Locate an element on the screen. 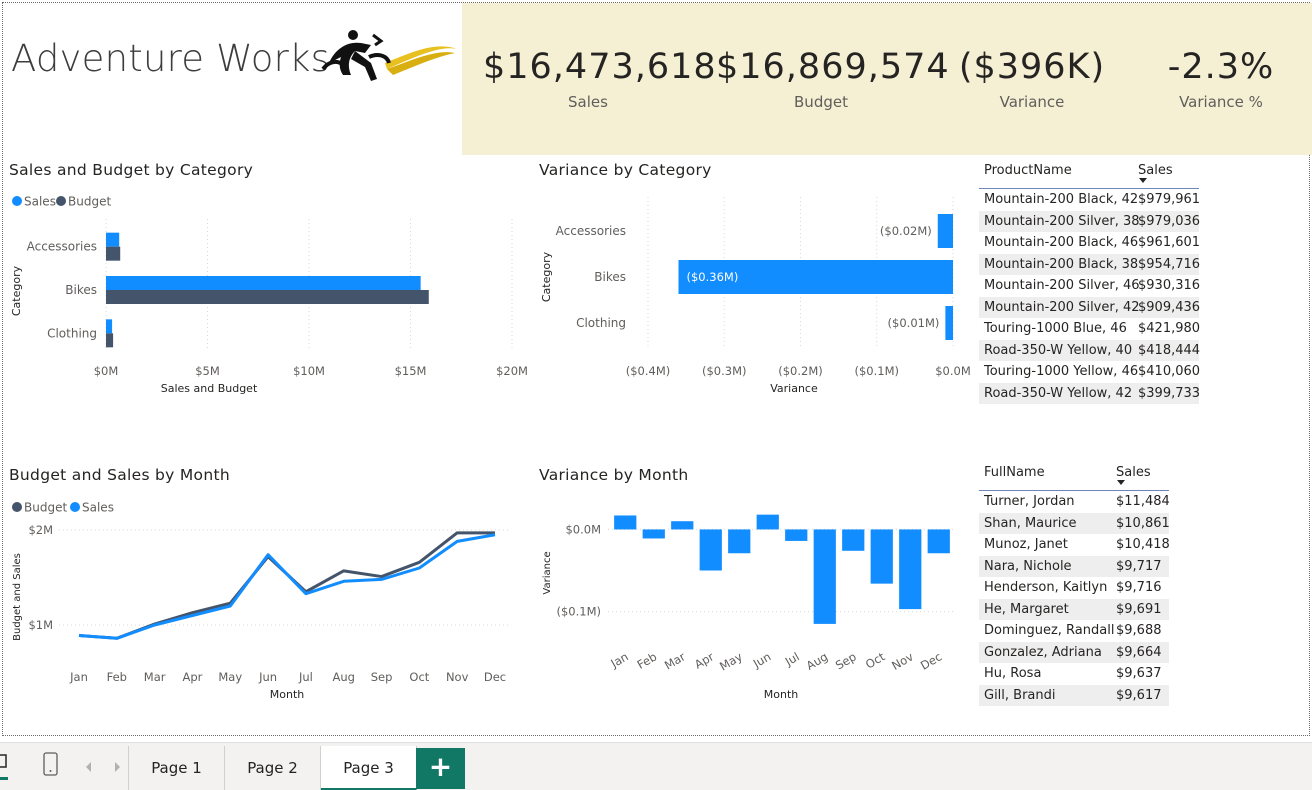 The image size is (1312, 790). table-row: Mountain-200 Black, 46 $961,601 is located at coordinates (1090, 243).